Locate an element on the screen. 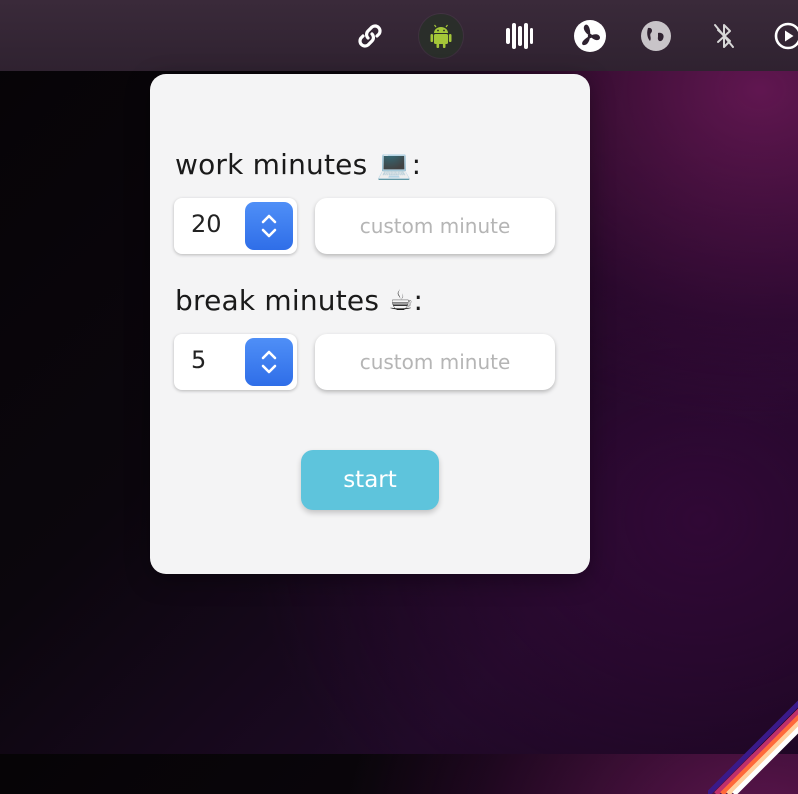  globe-icon is located at coordinates (656, 36).